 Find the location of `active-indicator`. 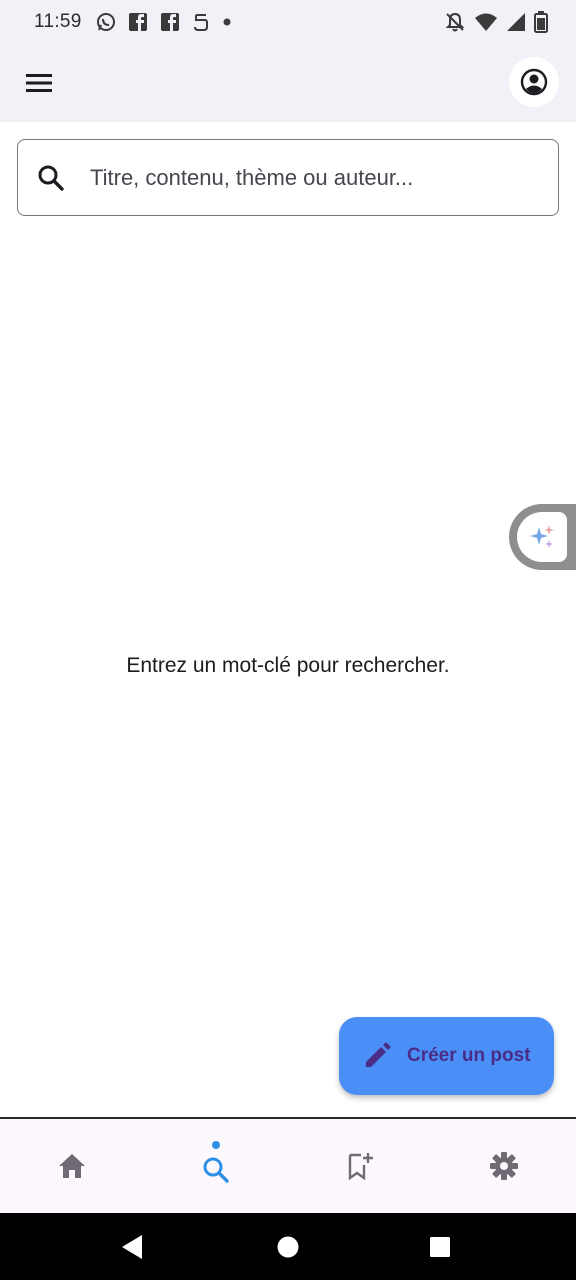

active-indicator is located at coordinates (216, 1145).